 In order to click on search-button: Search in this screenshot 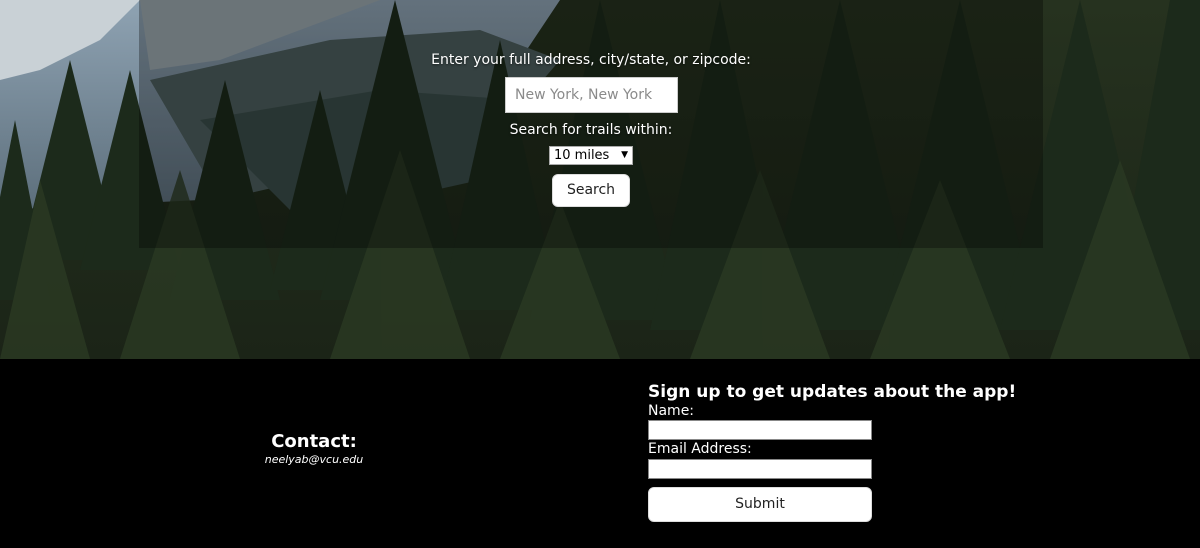, I will do `click(591, 190)`.